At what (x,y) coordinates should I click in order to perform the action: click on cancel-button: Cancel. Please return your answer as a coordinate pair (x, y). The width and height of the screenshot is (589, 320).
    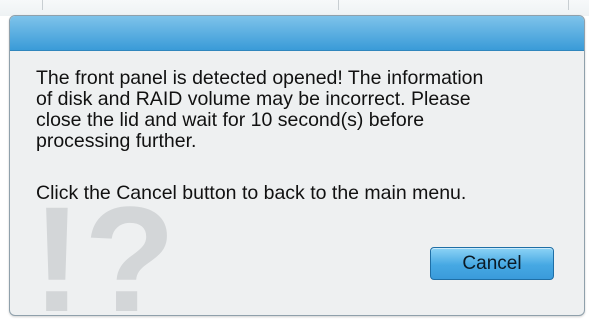
    Looking at the image, I should click on (492, 263).